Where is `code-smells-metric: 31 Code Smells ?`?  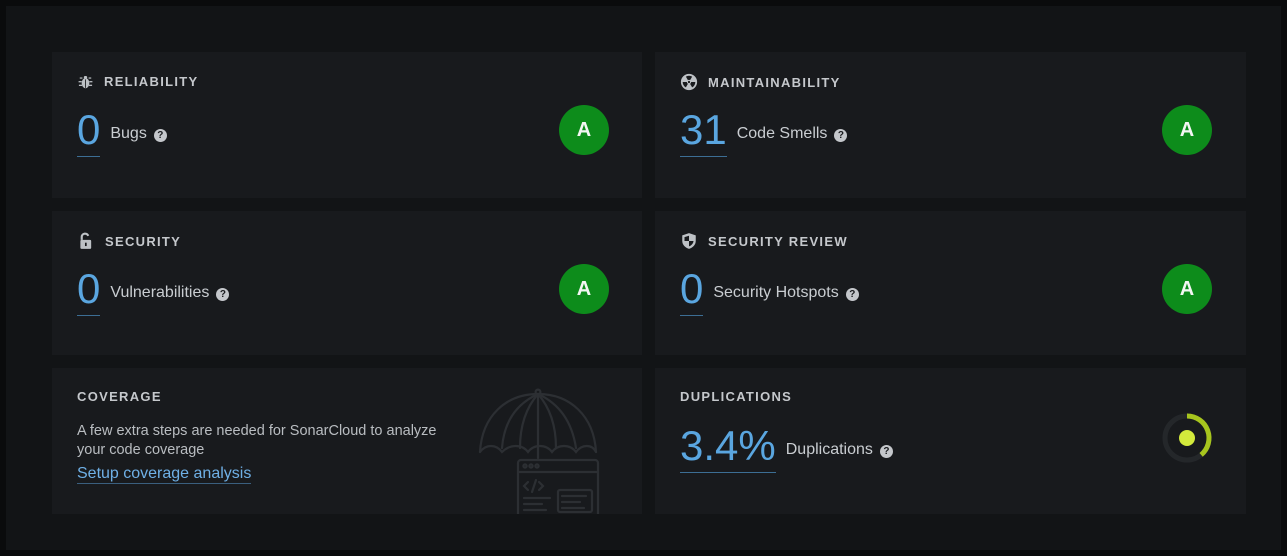 code-smells-metric: 31 Code Smells ? is located at coordinates (764, 132).